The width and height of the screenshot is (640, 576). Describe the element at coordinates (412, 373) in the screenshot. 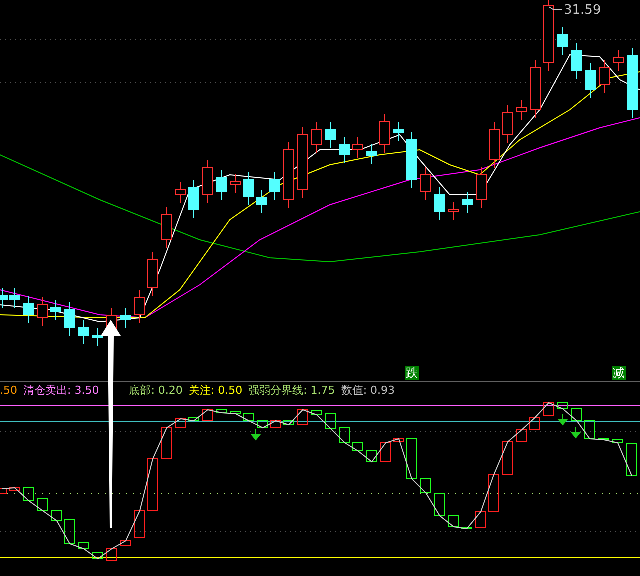

I see `signal-tag: 跌` at that location.